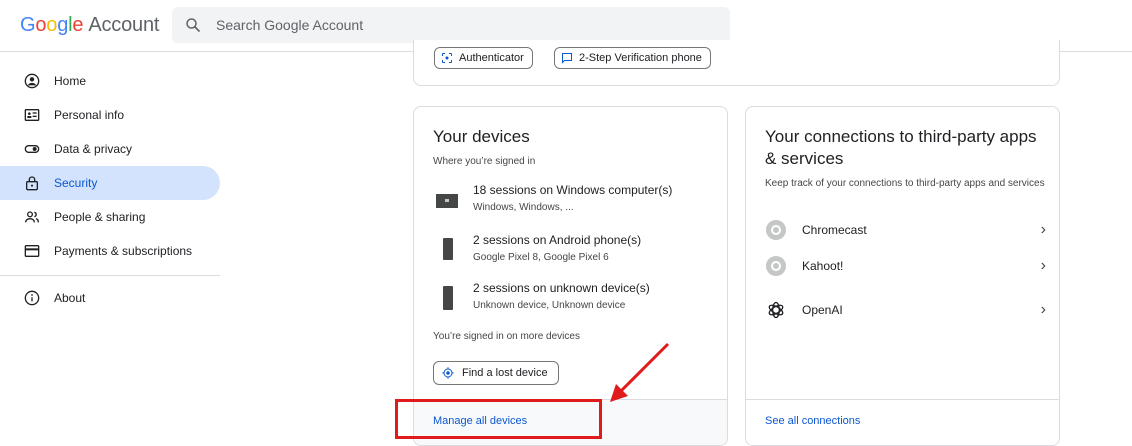 The image size is (1132, 446). What do you see at coordinates (70, 298) in the screenshot?
I see `sidebar-item-label: About` at bounding box center [70, 298].